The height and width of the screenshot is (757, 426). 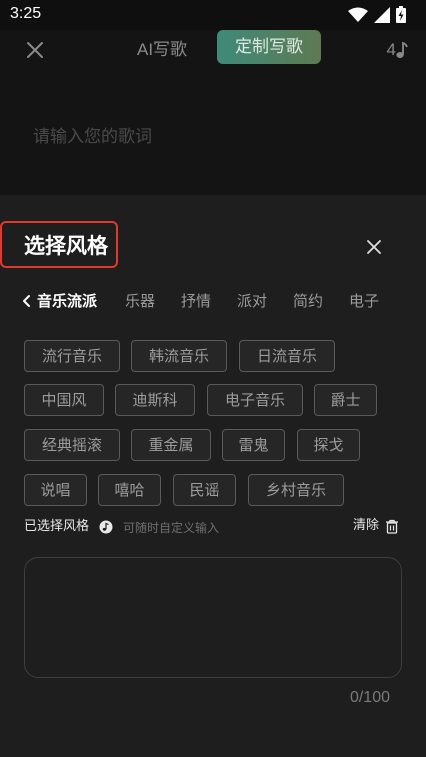 I want to click on style-chip: 日流音乐, so click(x=287, y=356).